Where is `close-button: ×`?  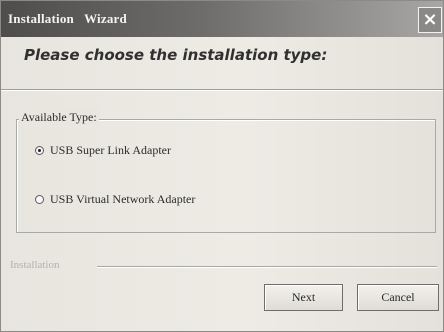
close-button: × is located at coordinates (430, 20).